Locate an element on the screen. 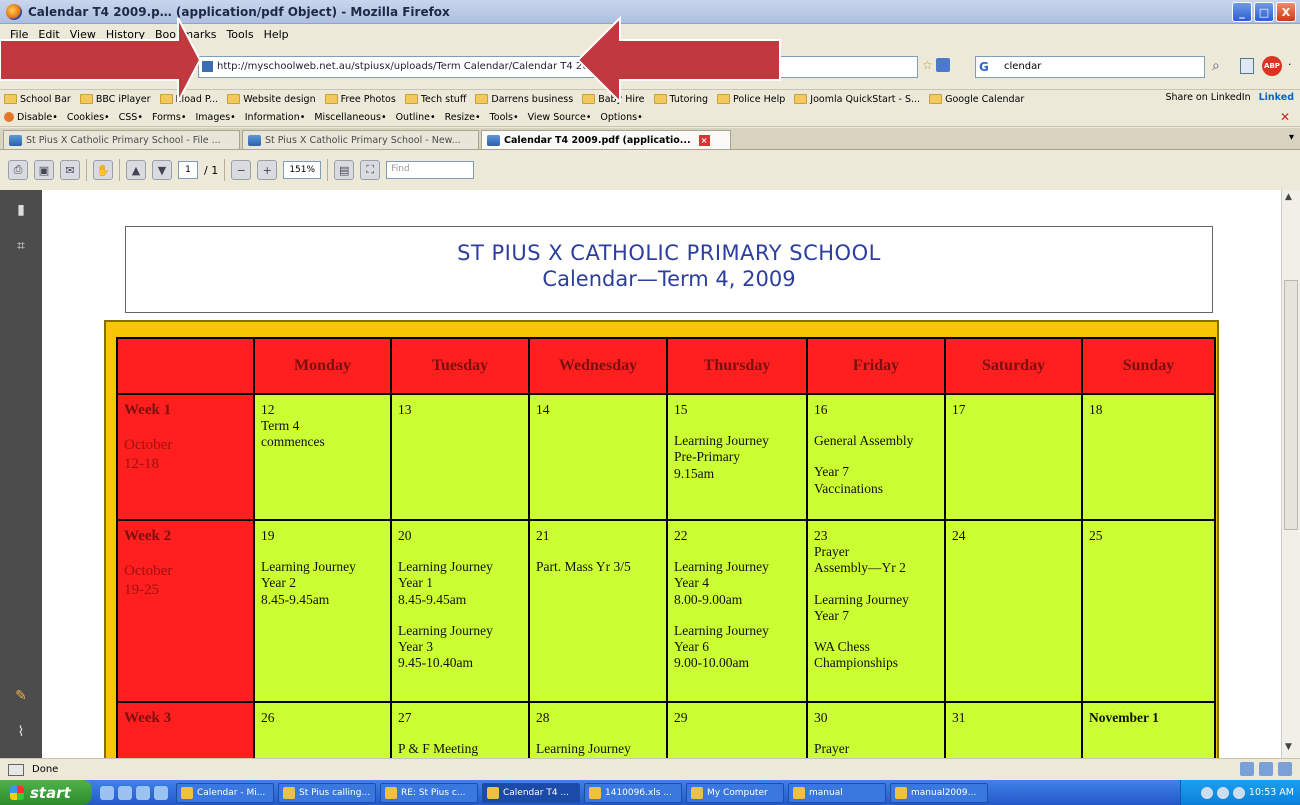 This screenshot has width=1300, height=805. scroll-up-icon: ▲ is located at coordinates (1288, 197).